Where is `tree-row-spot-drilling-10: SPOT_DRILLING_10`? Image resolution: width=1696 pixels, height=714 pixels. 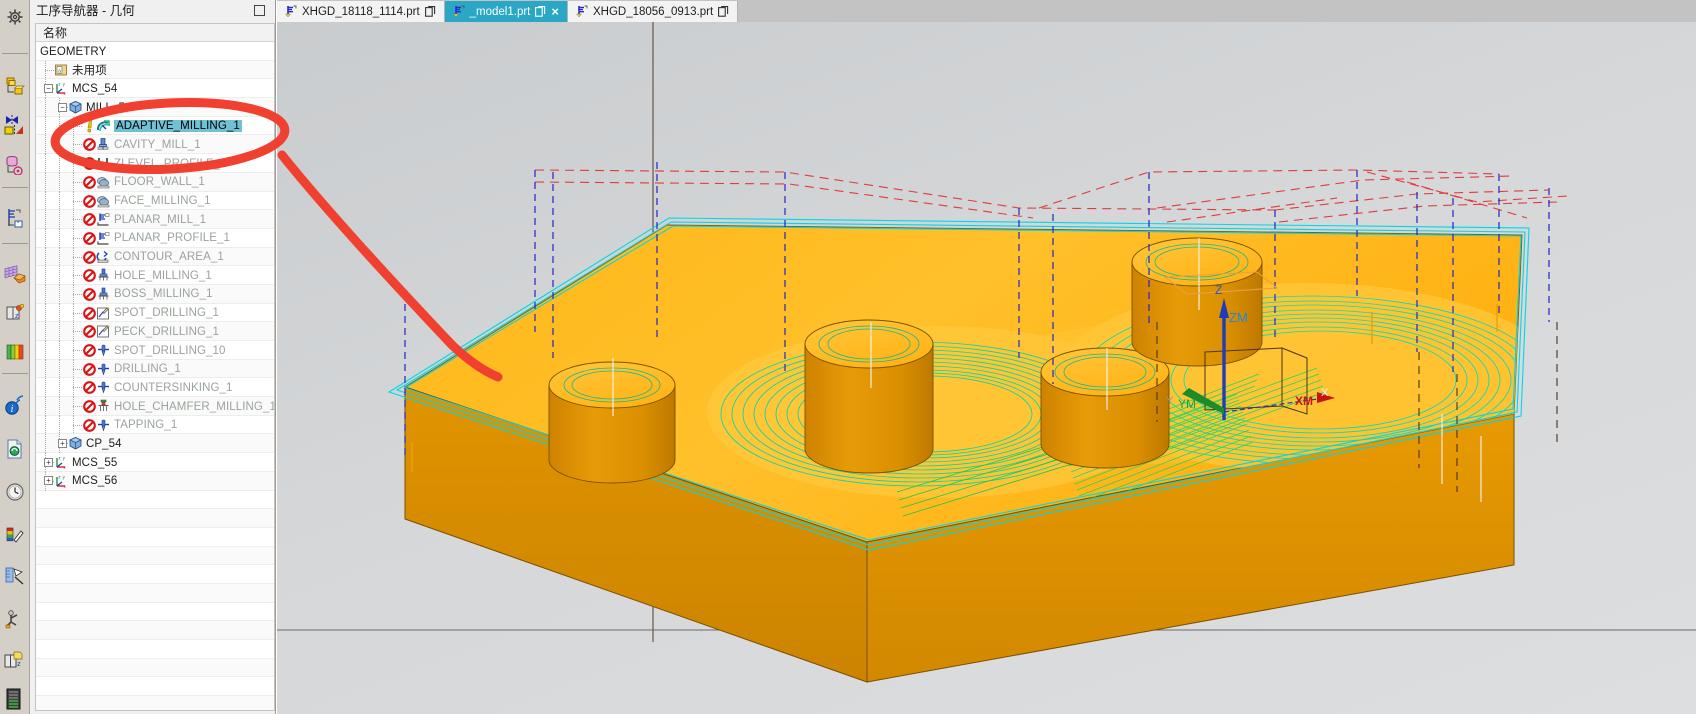
tree-row-spot-drilling-10: SPOT_DRILLING_10 is located at coordinates (155, 350).